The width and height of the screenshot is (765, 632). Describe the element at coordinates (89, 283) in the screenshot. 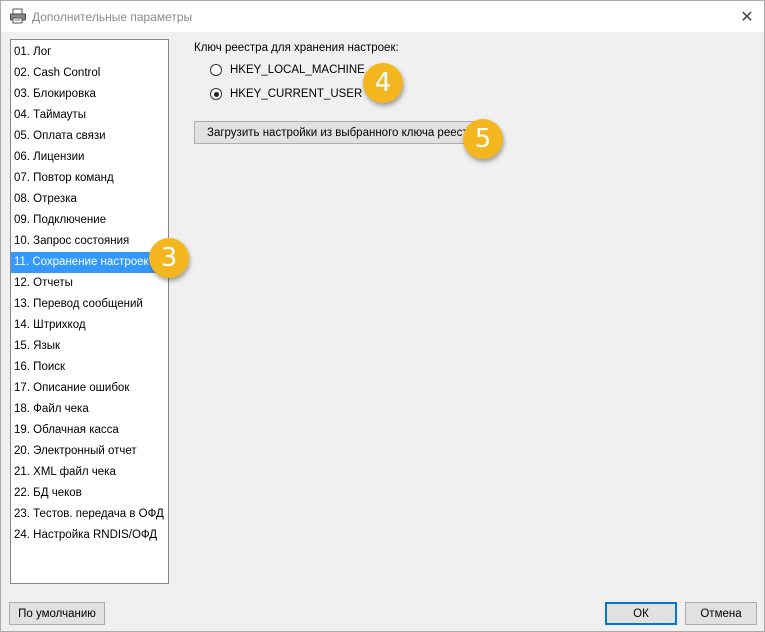

I see `list-item: 12. Отчеты` at that location.